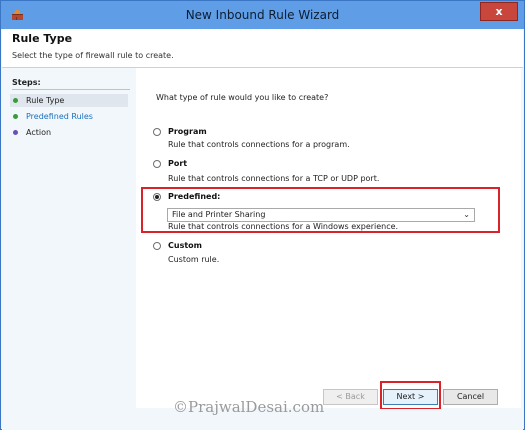 This screenshot has height=432, width=527. What do you see at coordinates (194, 196) in the screenshot?
I see `predefined-option-title: Predefined:` at bounding box center [194, 196].